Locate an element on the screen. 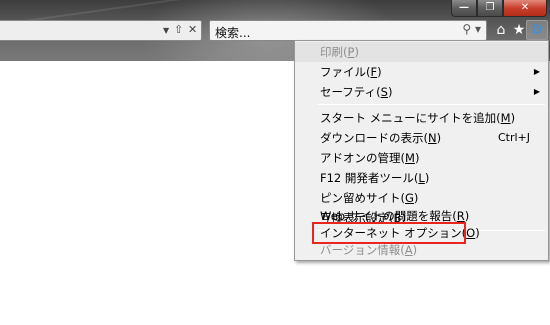  menu-item-f12-tools: F12 開発者ツール(L) is located at coordinates (421, 178).